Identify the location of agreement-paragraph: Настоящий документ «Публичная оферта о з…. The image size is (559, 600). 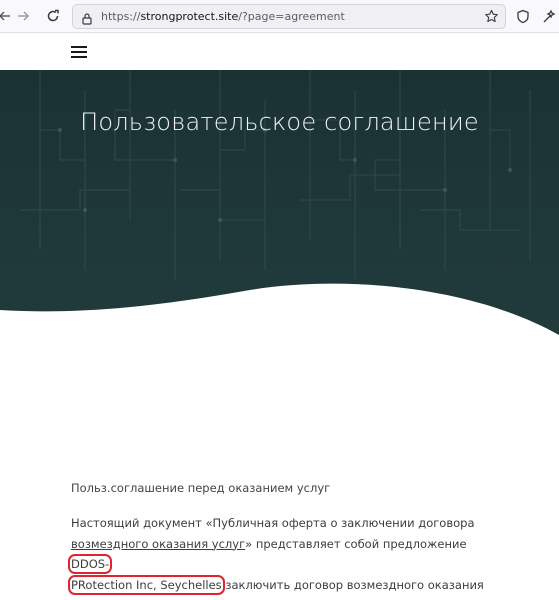
(279, 556).